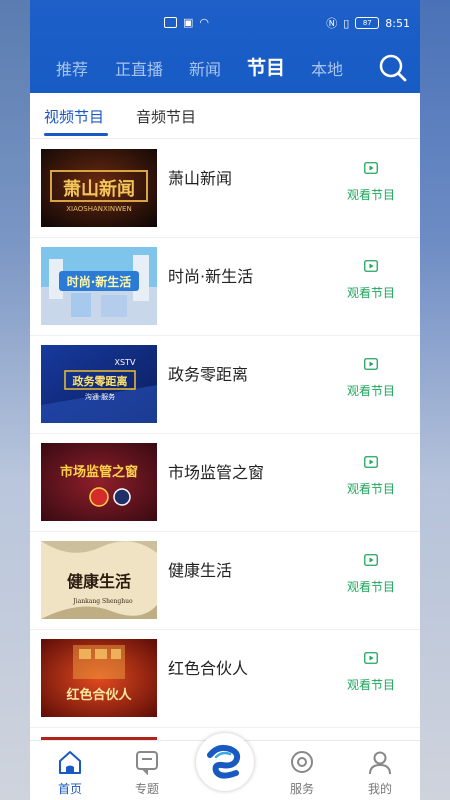 This screenshot has width=450, height=800. What do you see at coordinates (139, 68) in the screenshot?
I see `tab-live: 正直播` at bounding box center [139, 68].